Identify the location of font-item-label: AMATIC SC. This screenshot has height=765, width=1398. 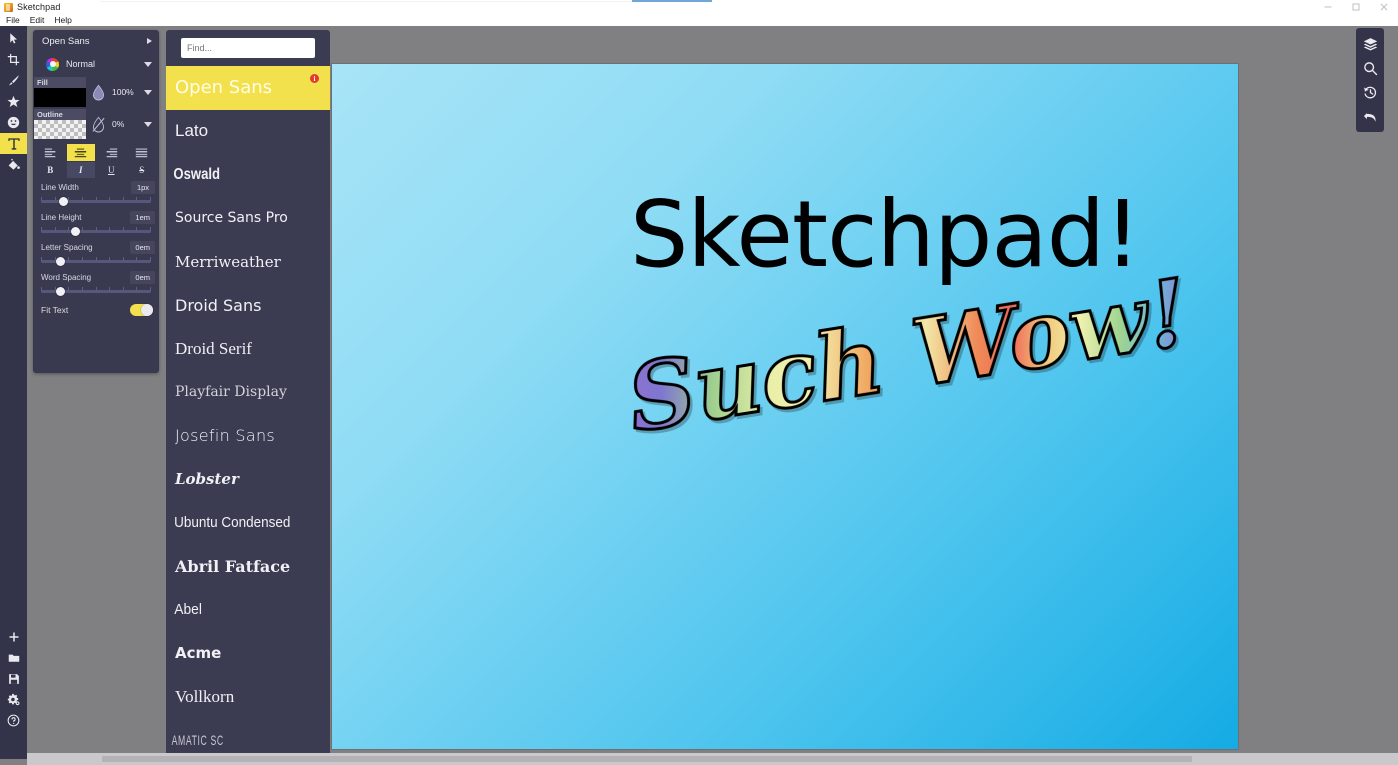
(197, 740).